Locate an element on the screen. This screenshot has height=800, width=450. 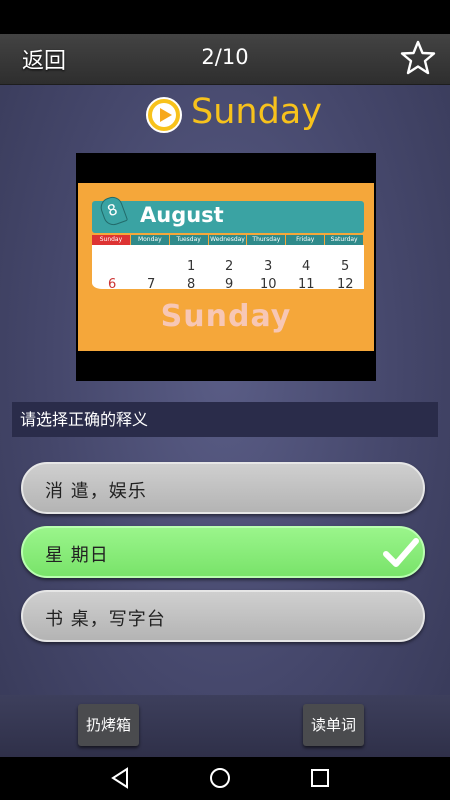
top-bar: 返回 2/10 is located at coordinates (225, 59).